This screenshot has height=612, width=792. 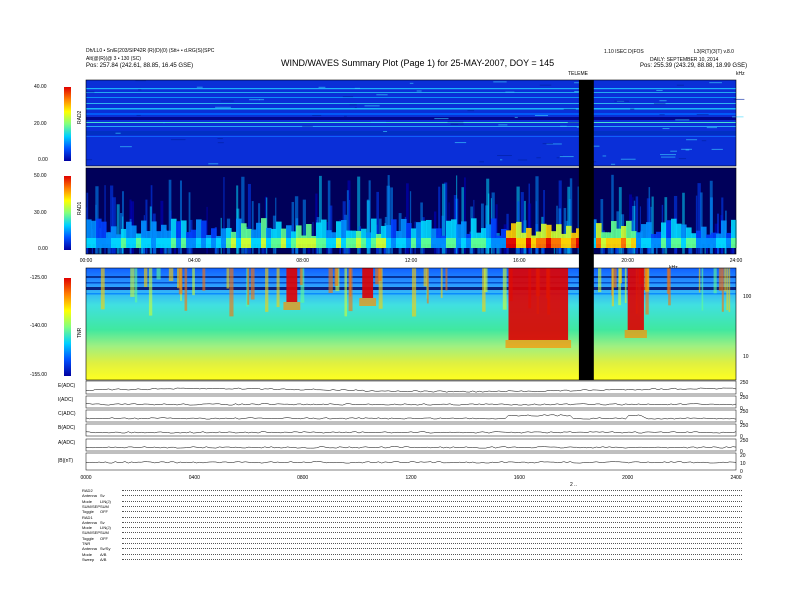 I want to click on bottom-xtick-0: 0000, so click(x=85, y=478).